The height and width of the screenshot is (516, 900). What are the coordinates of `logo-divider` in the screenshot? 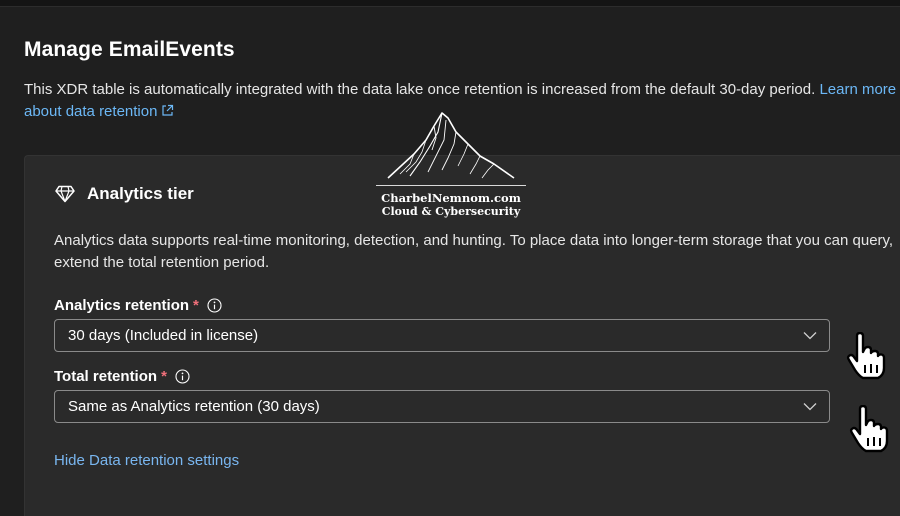 It's located at (451, 185).